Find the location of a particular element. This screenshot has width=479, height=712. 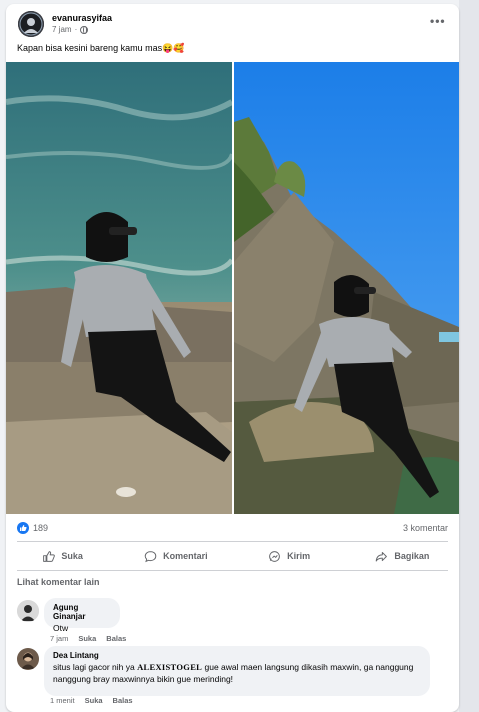

like-button: Suka is located at coordinates (62, 556).